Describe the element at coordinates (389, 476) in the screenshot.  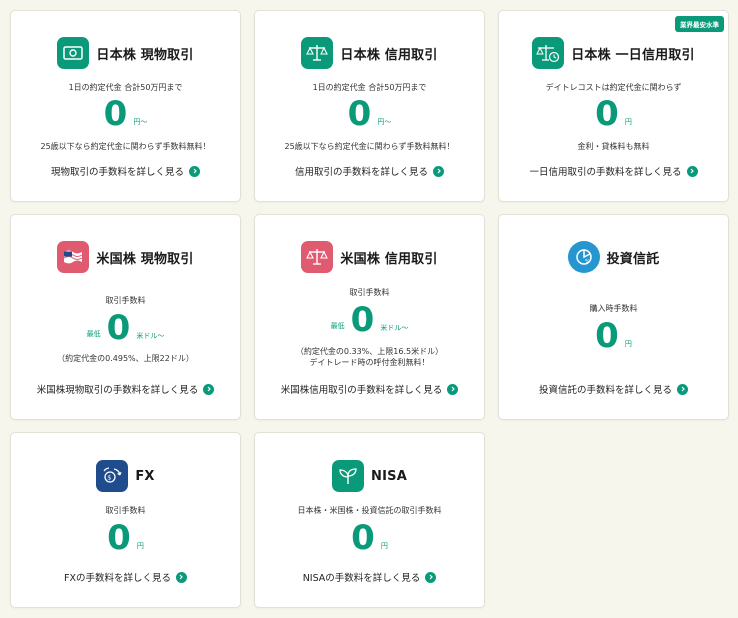
I see `card-title: NISA` at that location.